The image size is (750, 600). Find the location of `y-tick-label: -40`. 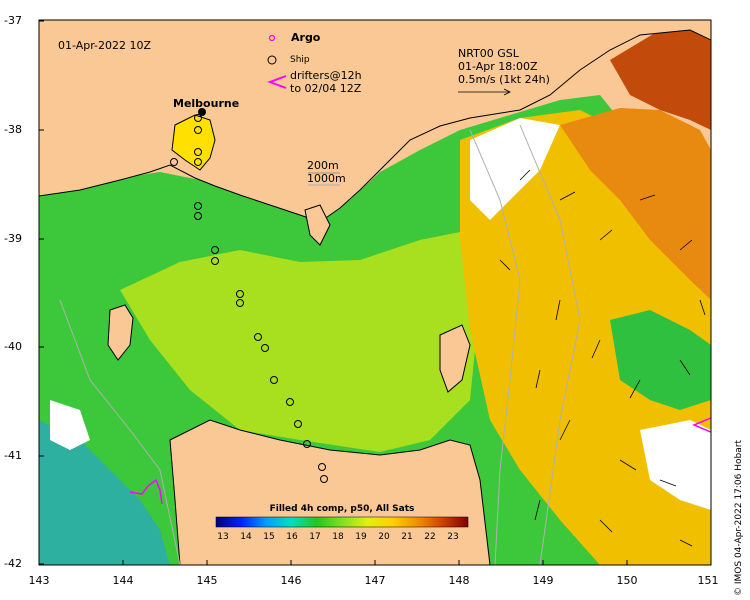

y-tick-label: -40 is located at coordinates (13, 346).